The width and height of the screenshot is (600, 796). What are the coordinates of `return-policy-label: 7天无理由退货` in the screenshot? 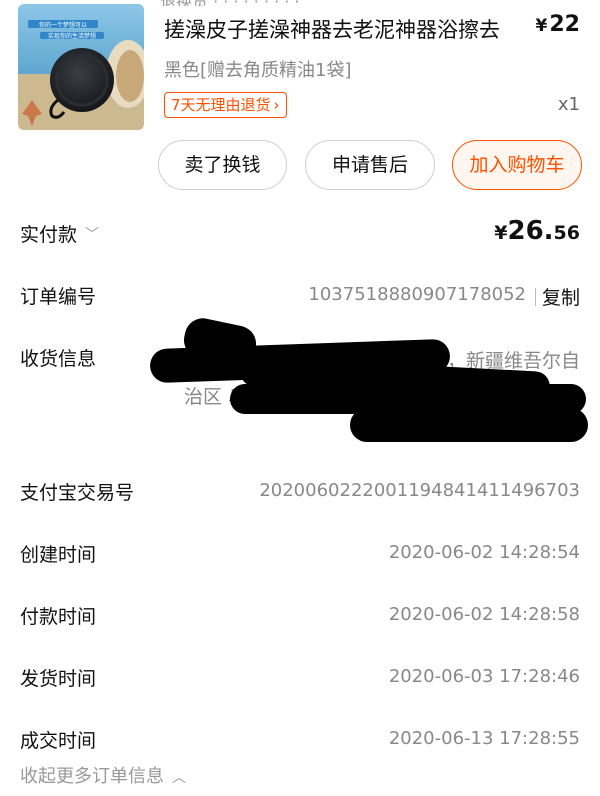 It's located at (221, 105).